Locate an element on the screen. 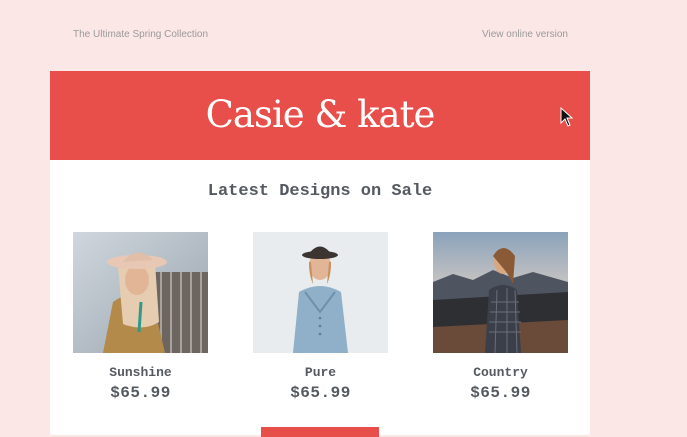  product-card: Sunshine $65.99 is located at coordinates (140, 317).